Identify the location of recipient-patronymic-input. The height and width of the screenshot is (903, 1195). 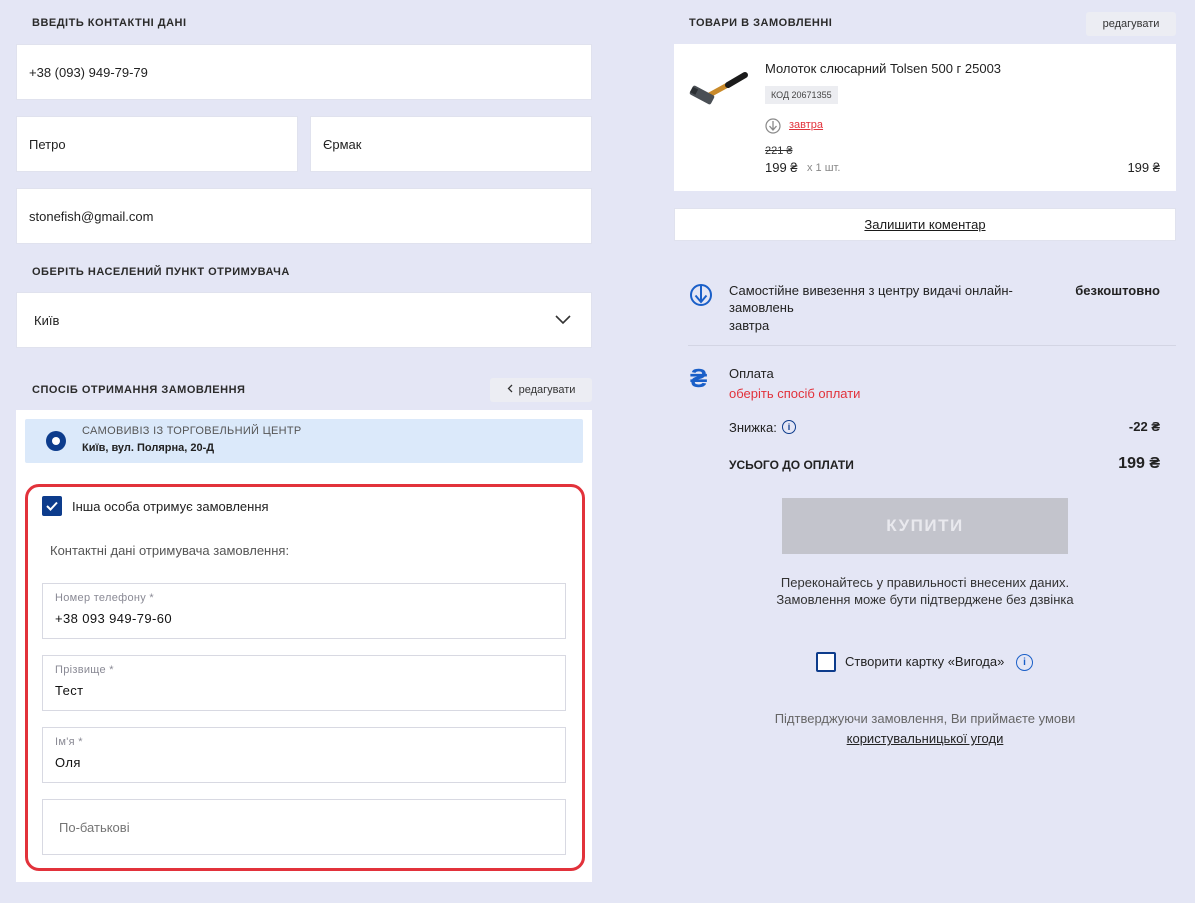
(306, 827).